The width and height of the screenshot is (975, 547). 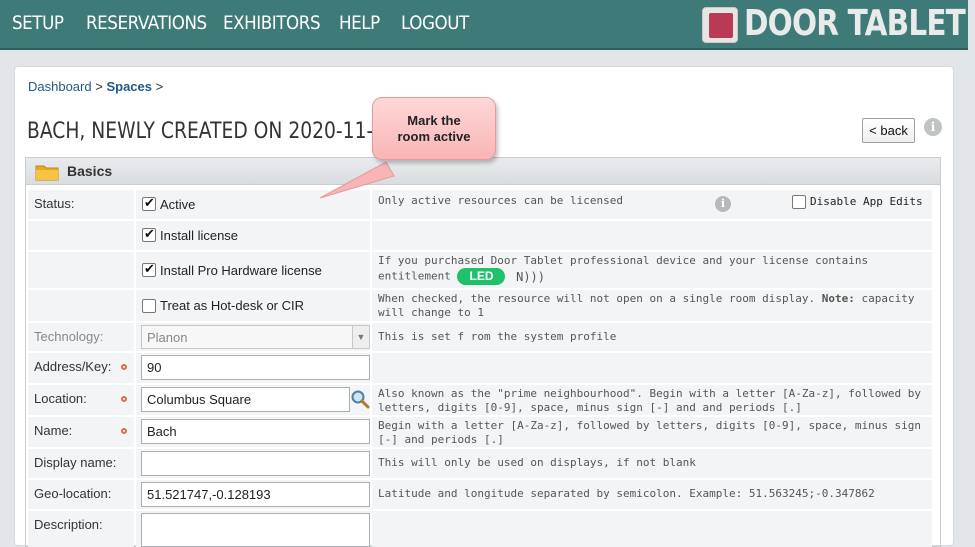 I want to click on nav-exhibitors: EXHIBITORS, so click(x=272, y=23).